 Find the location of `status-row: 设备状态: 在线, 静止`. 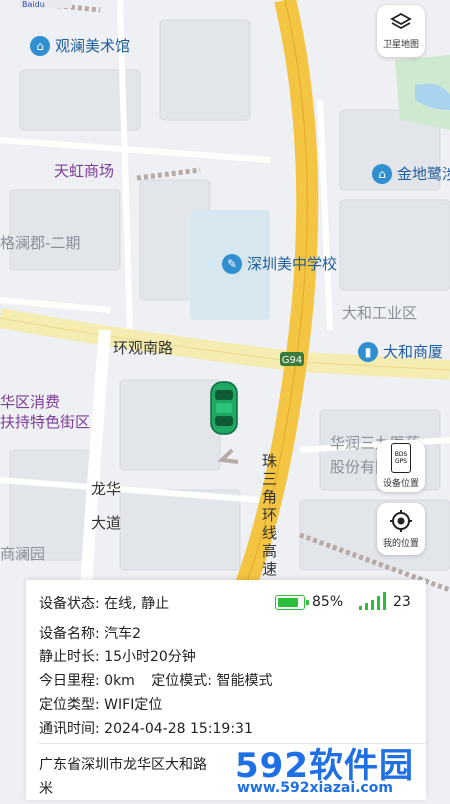

status-row: 设备状态: 在线, 静止 is located at coordinates (104, 603).